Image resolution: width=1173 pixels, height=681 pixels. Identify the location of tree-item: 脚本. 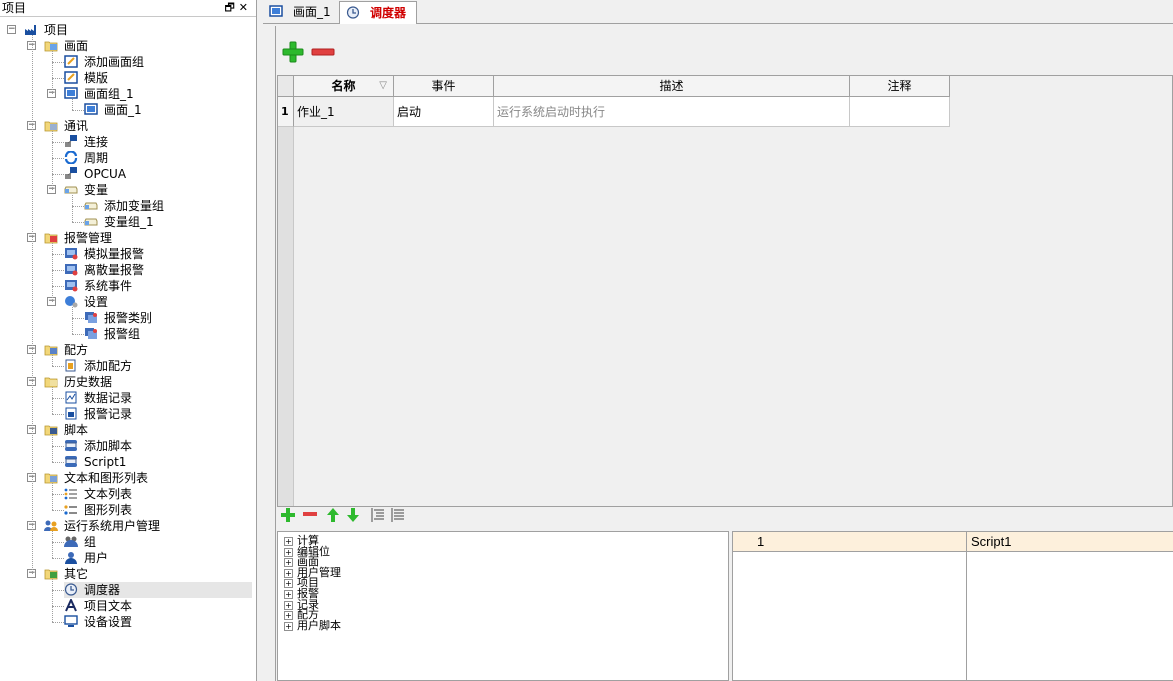
(148, 430).